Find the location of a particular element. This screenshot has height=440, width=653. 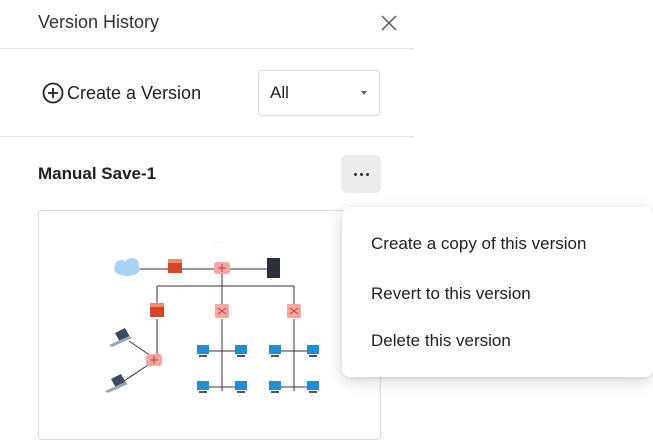

create-version-button: Create a Version is located at coordinates (121, 93).